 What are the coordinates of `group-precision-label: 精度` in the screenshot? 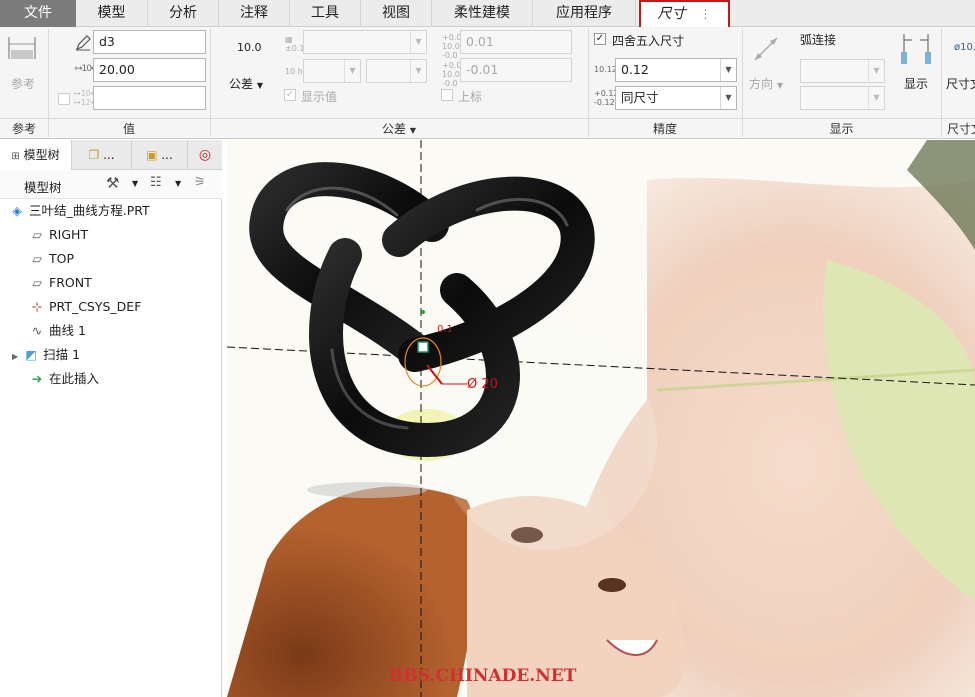 It's located at (665, 128).